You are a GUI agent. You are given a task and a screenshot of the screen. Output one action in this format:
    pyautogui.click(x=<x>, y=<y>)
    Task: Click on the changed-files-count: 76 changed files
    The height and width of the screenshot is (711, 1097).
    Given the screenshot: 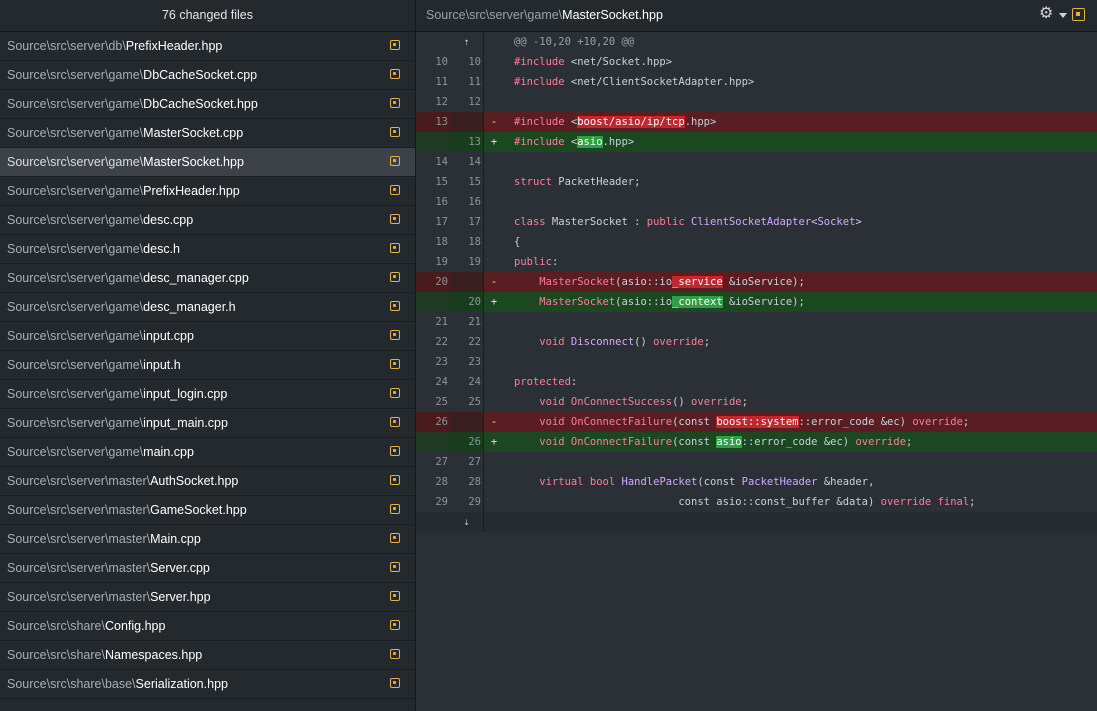 What is the action you would take?
    pyautogui.click(x=207, y=16)
    